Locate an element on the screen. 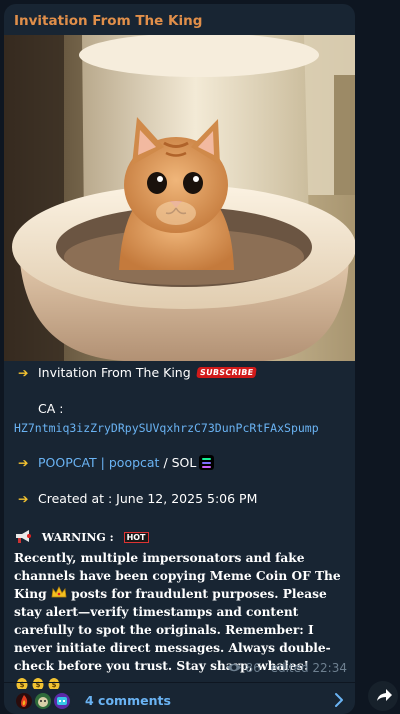  created-line: ➔ Created at : June 12, 2025 5:06 PM is located at coordinates (137, 498).